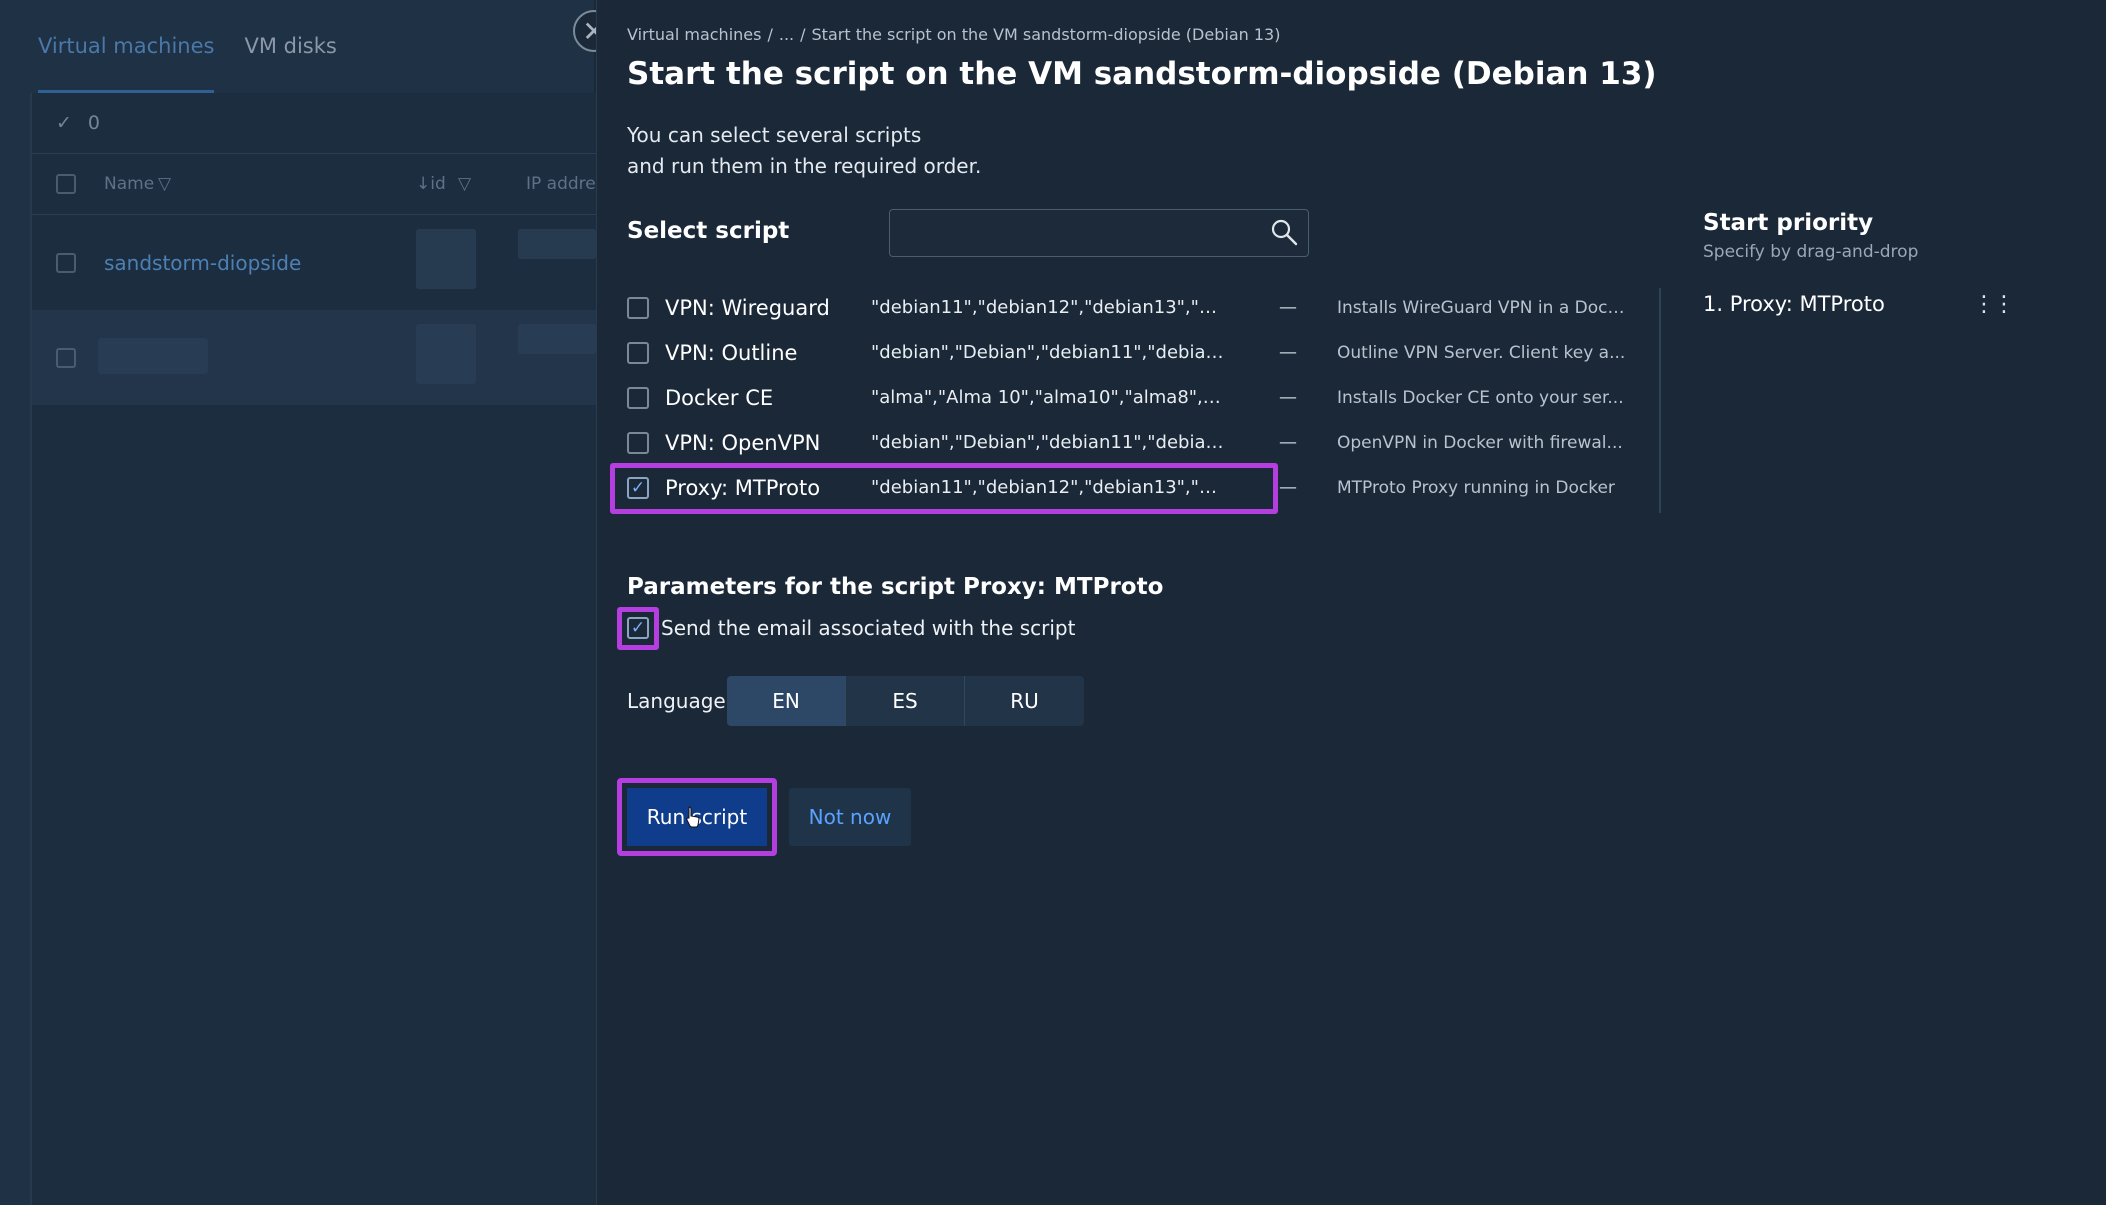  What do you see at coordinates (314, 357) in the screenshot?
I see `table-row` at bounding box center [314, 357].